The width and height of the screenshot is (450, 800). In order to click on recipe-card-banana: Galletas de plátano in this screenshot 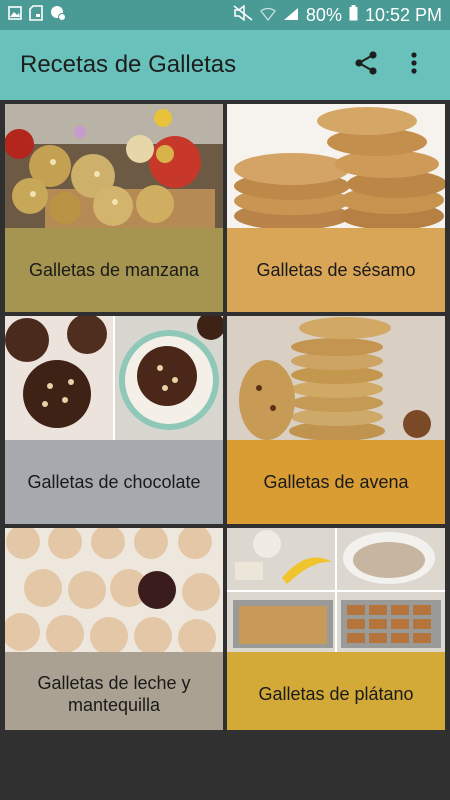, I will do `click(336, 632)`.